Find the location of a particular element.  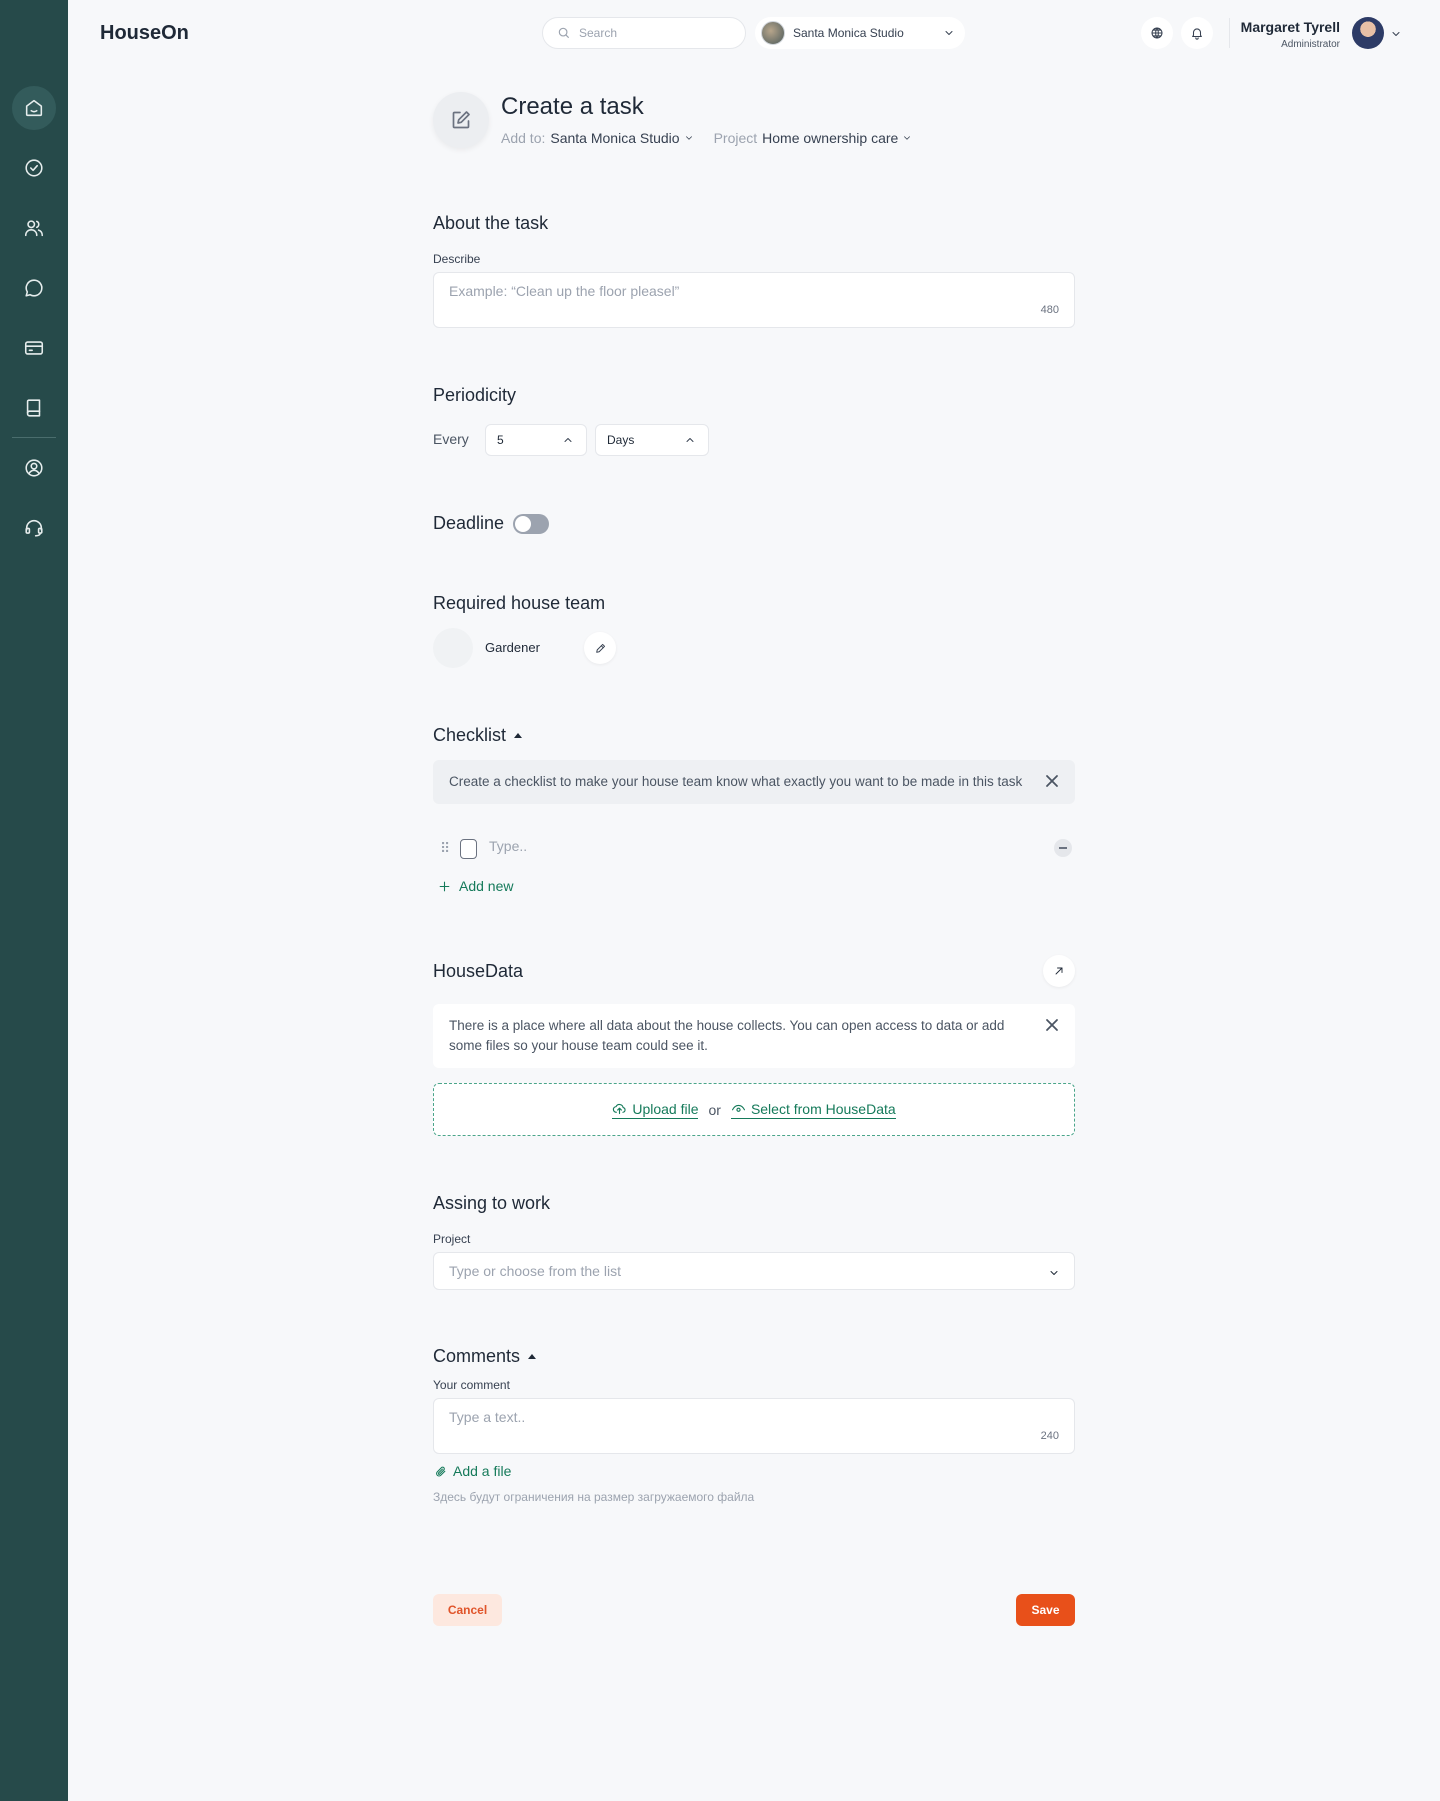

every-label: Every is located at coordinates (451, 439).